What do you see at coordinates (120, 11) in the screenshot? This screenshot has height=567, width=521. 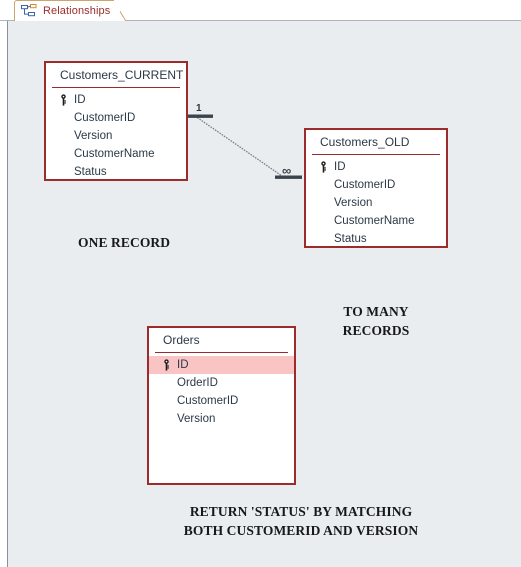 I see `tab-slant-edge` at bounding box center [120, 11].